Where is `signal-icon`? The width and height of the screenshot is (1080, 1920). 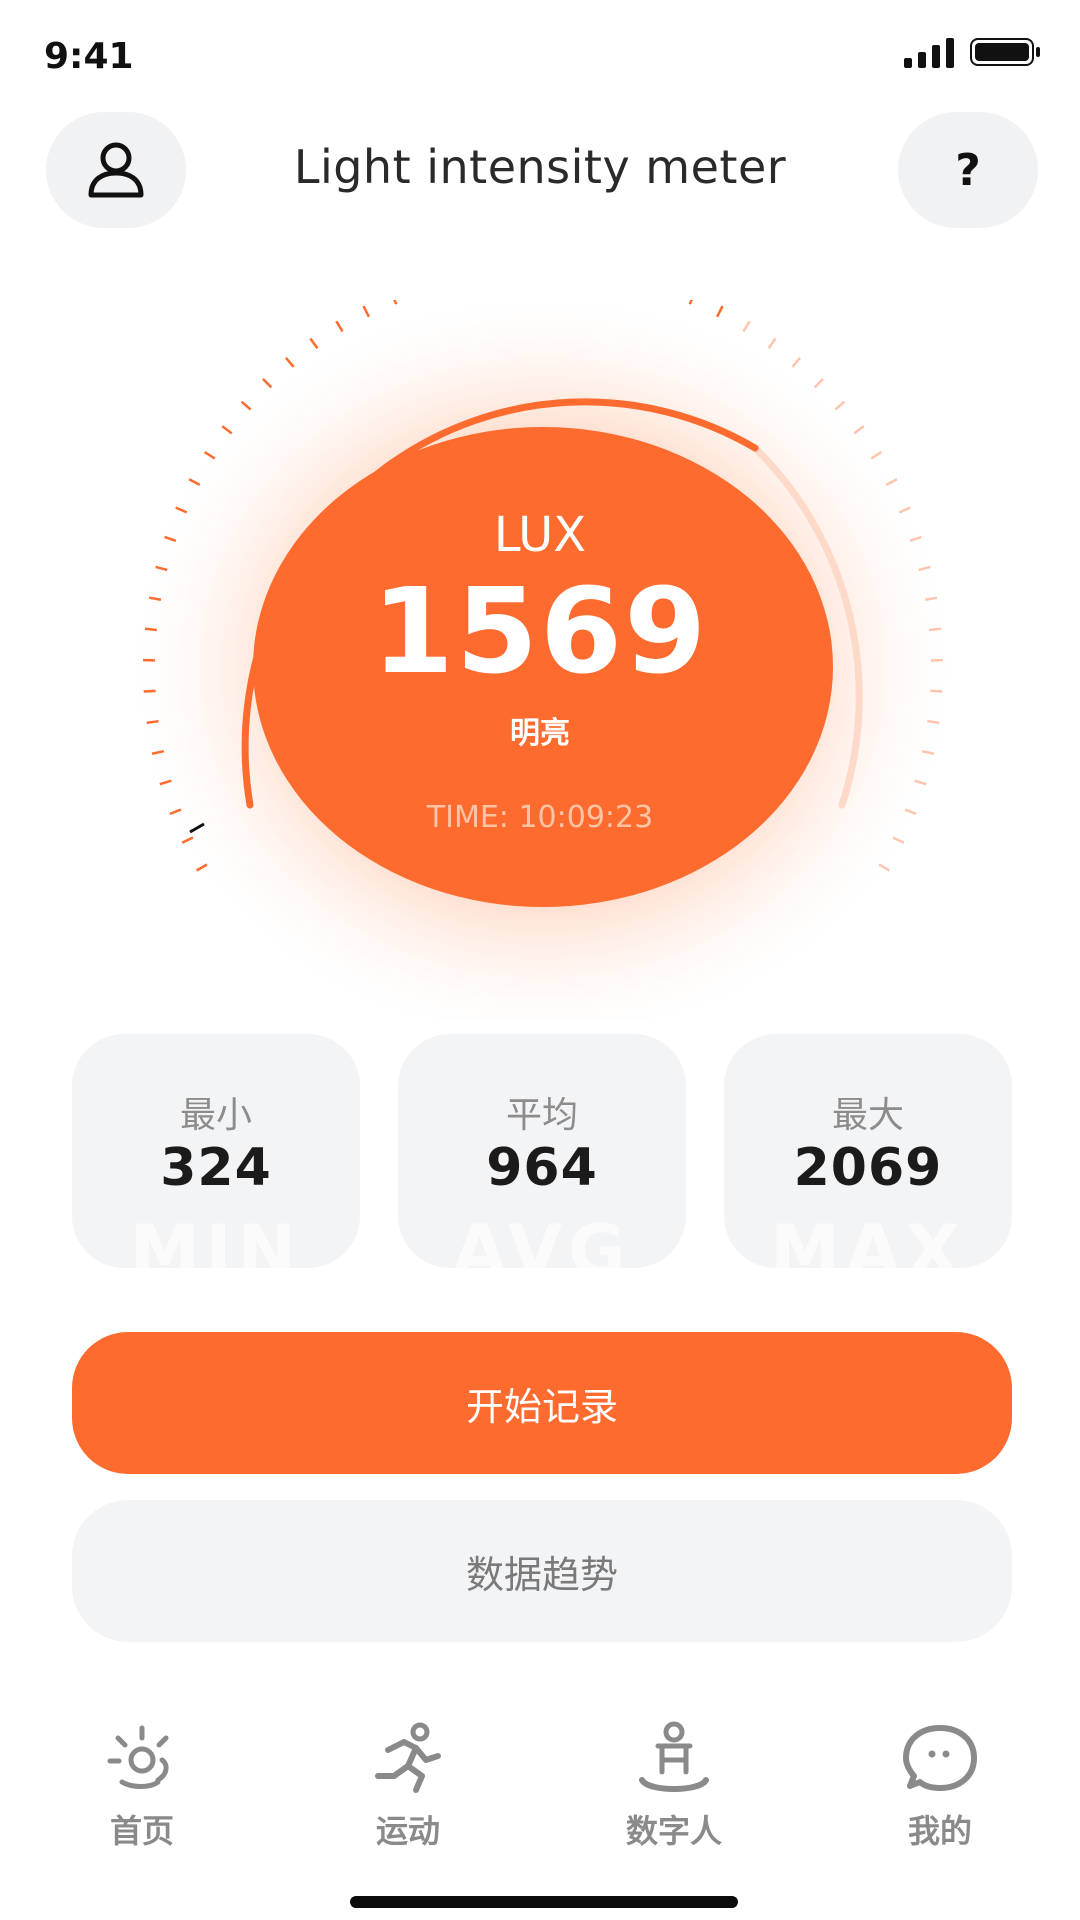 signal-icon is located at coordinates (929, 53).